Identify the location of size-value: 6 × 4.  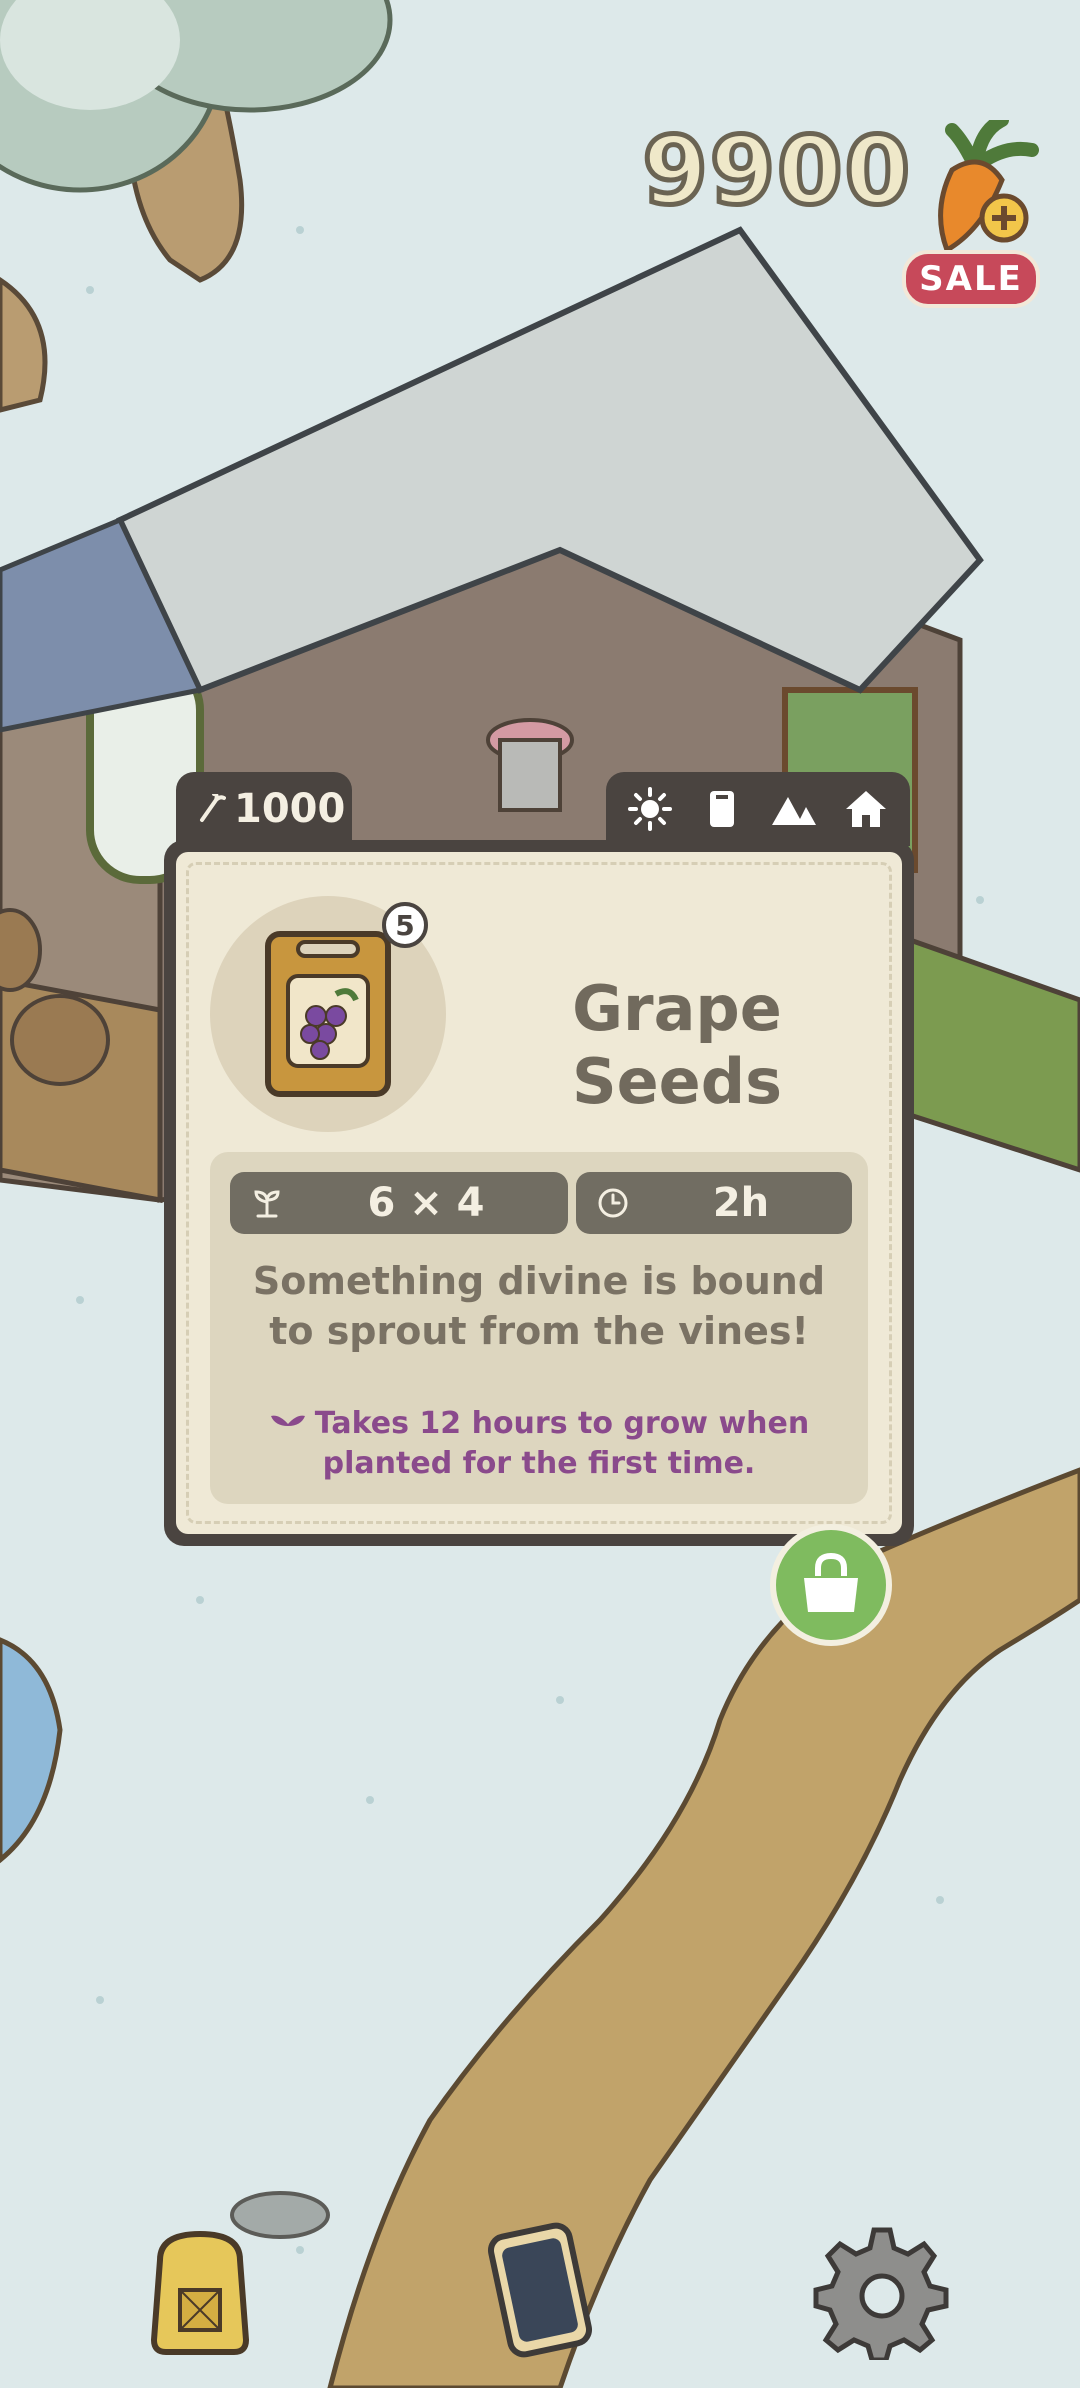
(426, 1203).